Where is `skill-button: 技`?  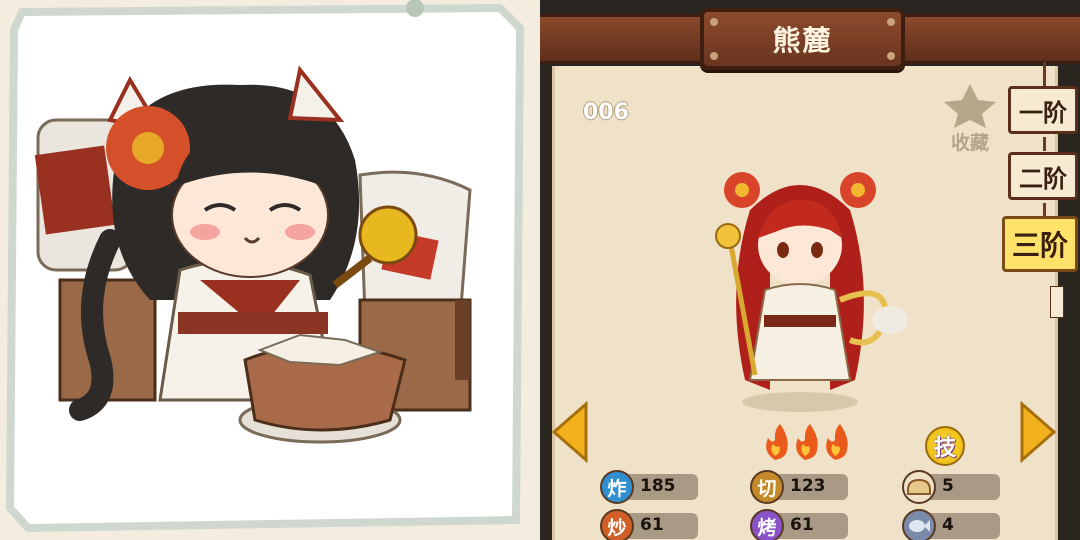 skill-button: 技 is located at coordinates (945, 446).